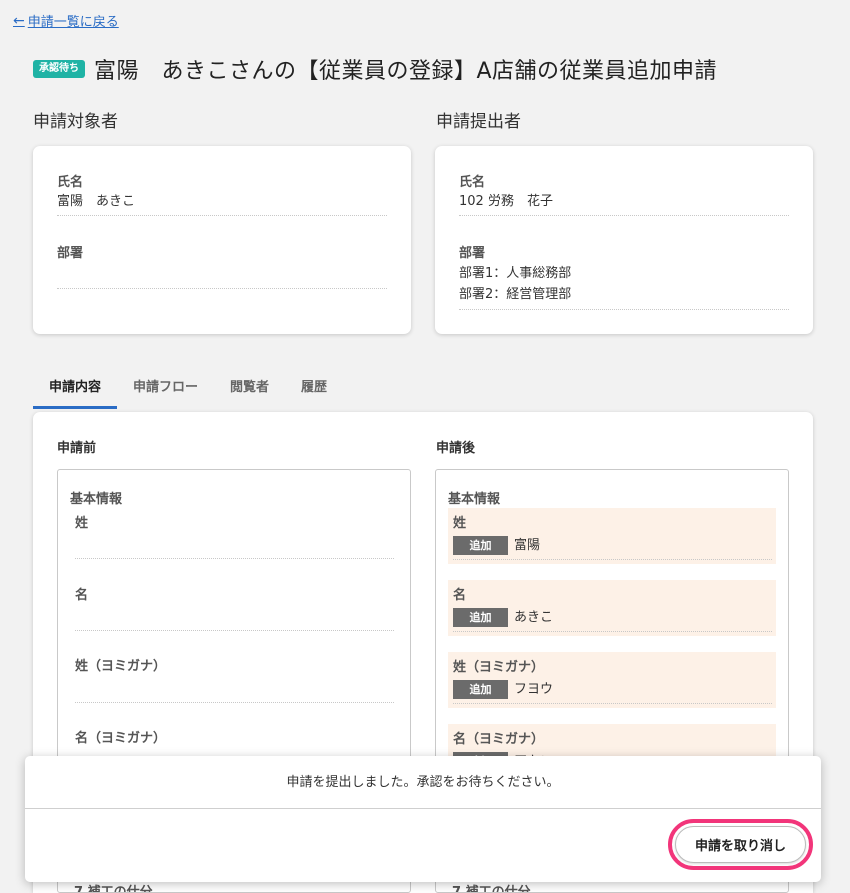  I want to click on after-title: 申請後, so click(456, 448).